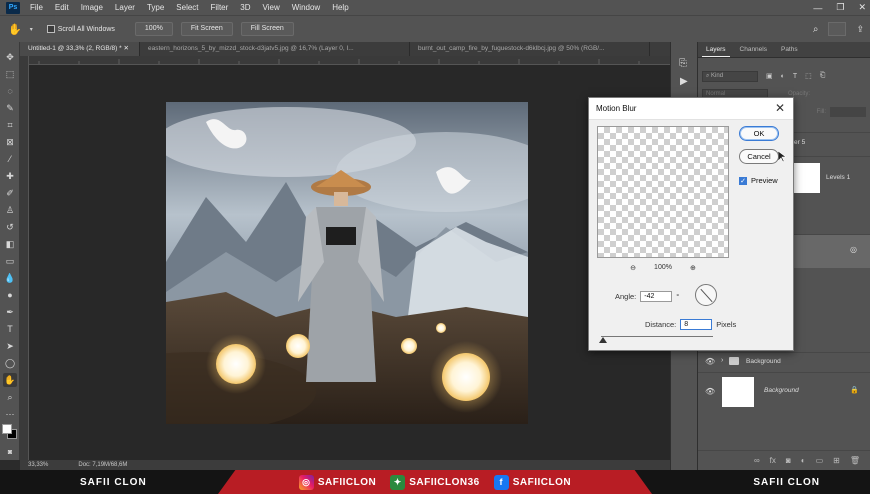  I want to click on clone-stamp-tool-icon: ♙, so click(10, 210).